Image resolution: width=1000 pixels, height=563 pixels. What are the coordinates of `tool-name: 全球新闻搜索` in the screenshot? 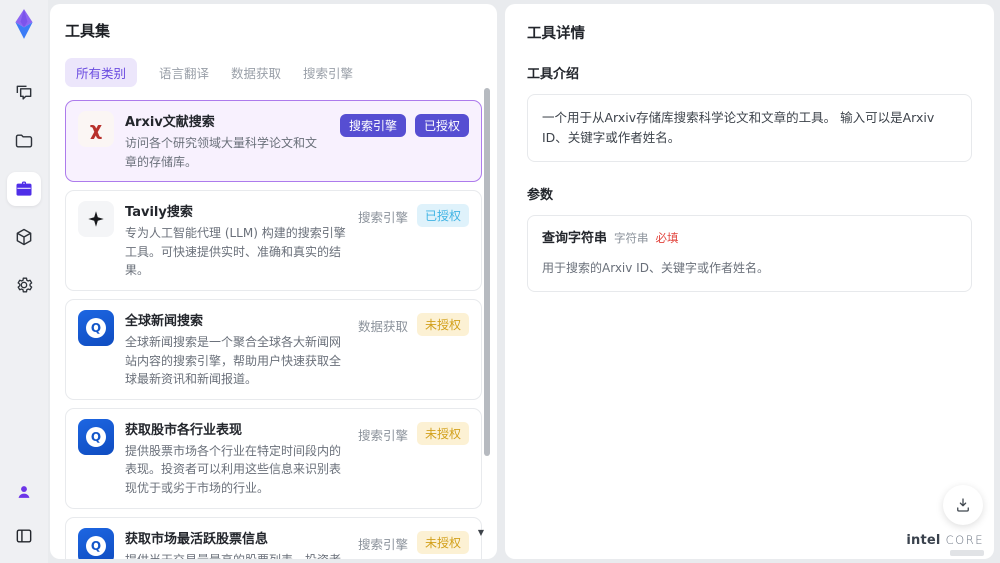 It's located at (164, 321).